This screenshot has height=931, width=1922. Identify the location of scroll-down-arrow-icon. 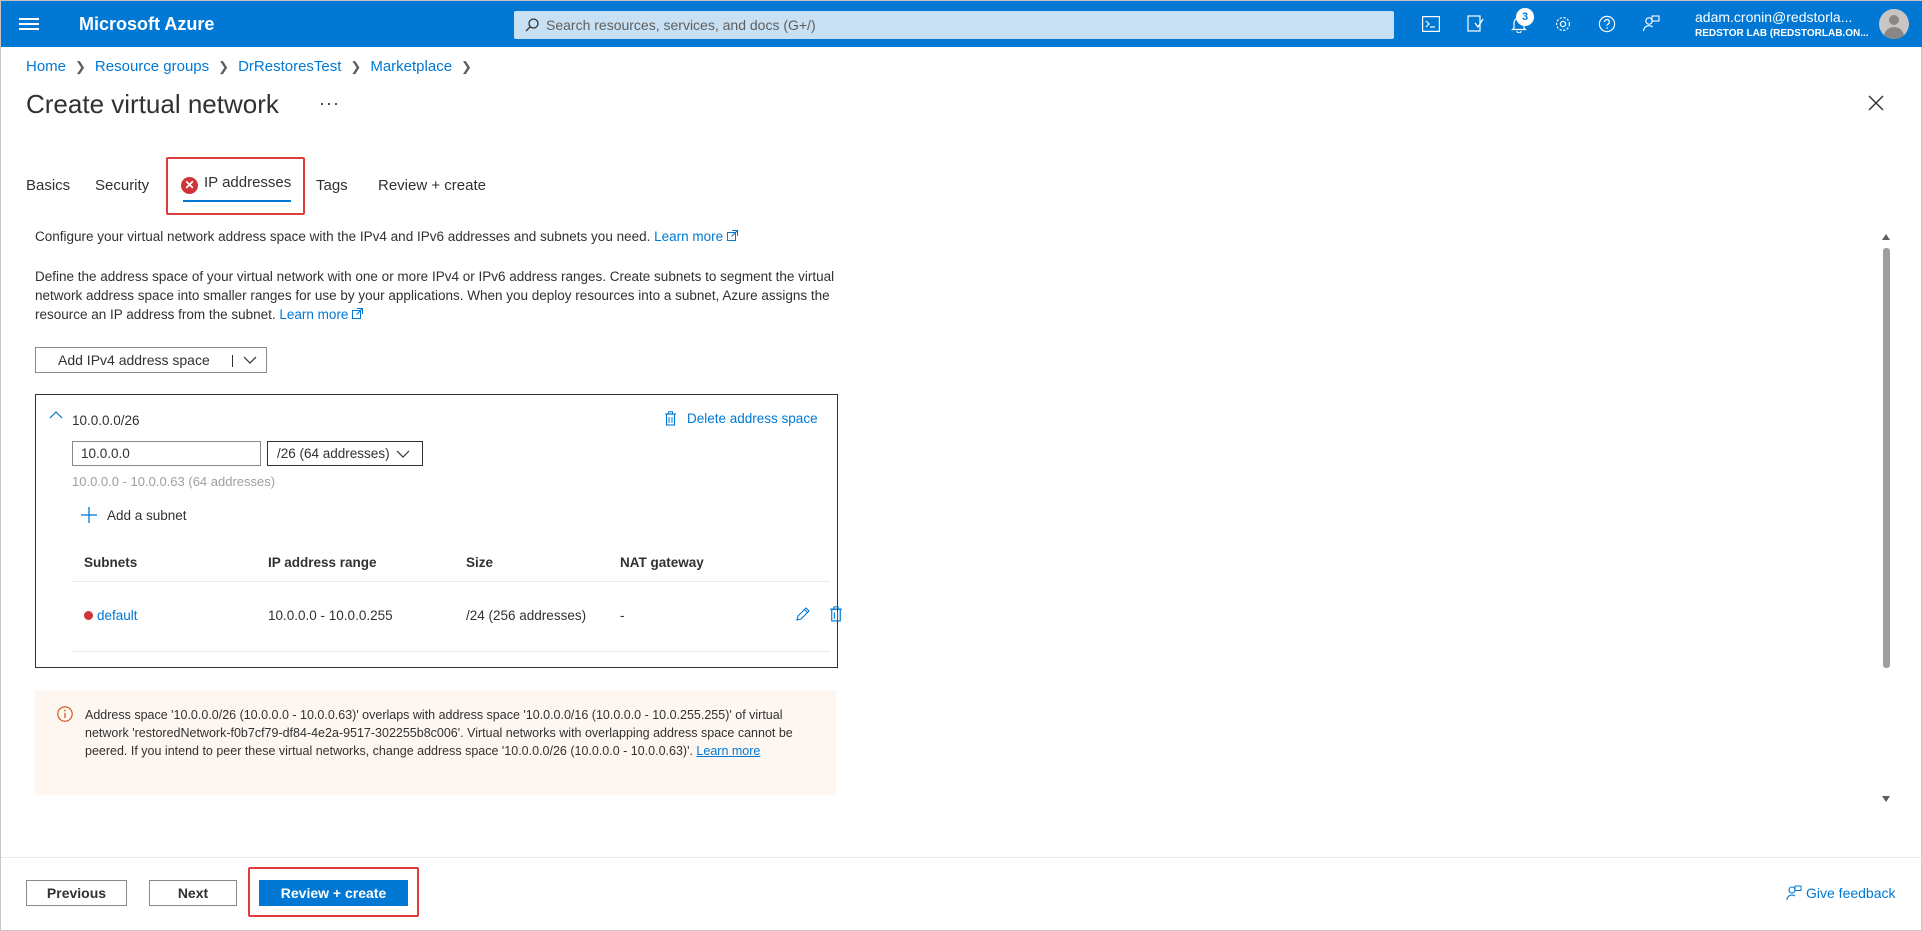
(1886, 799).